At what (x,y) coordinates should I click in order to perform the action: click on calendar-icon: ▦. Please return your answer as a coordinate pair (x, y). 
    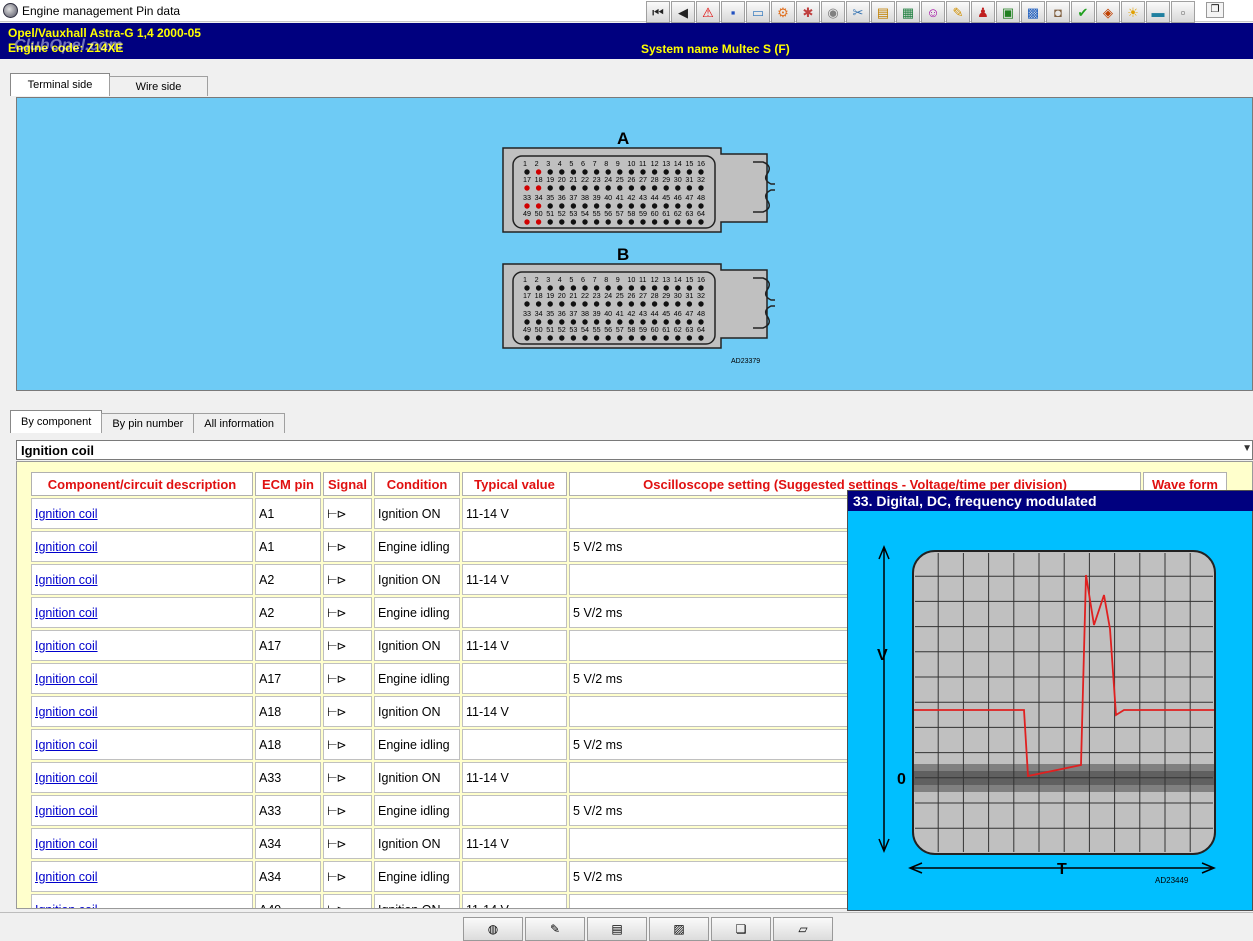
    Looking at the image, I should click on (908, 12).